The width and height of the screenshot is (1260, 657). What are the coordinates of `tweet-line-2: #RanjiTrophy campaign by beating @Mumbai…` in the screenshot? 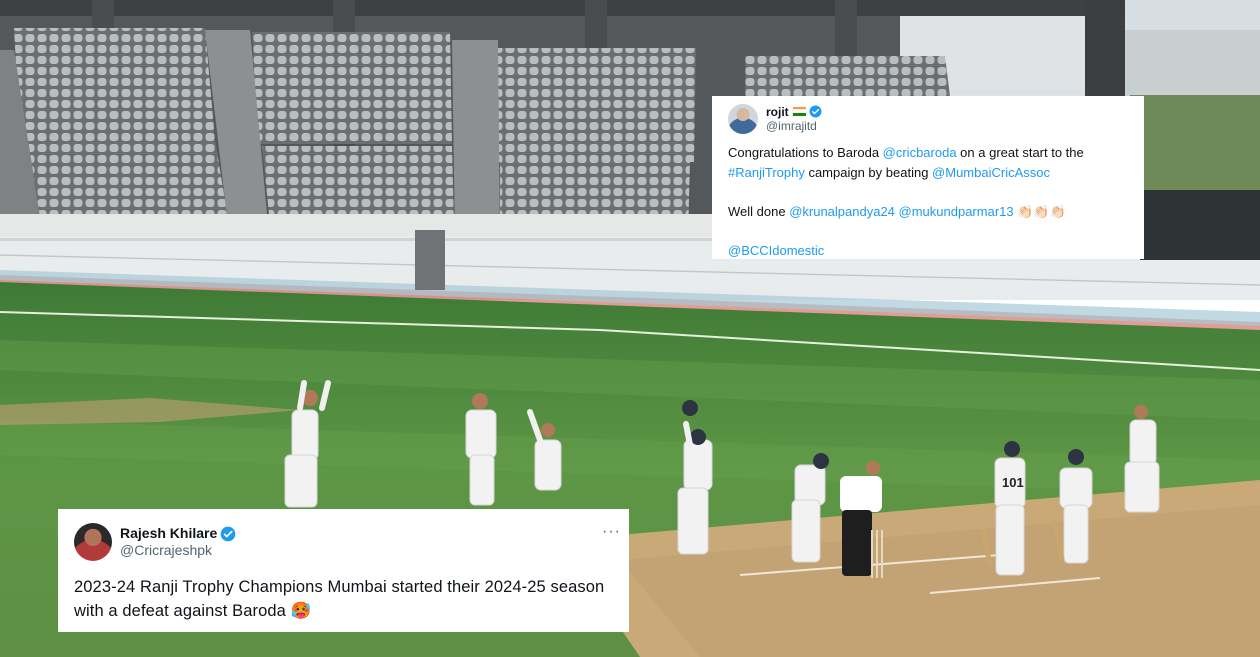 It's located at (929, 173).